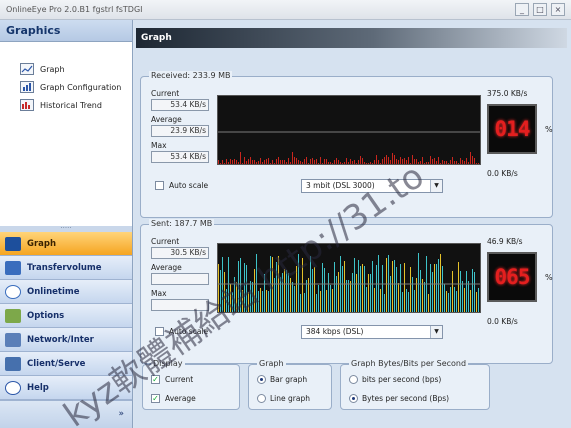  What do you see at coordinates (558, 9) in the screenshot?
I see `close-button: ×` at bounding box center [558, 9].